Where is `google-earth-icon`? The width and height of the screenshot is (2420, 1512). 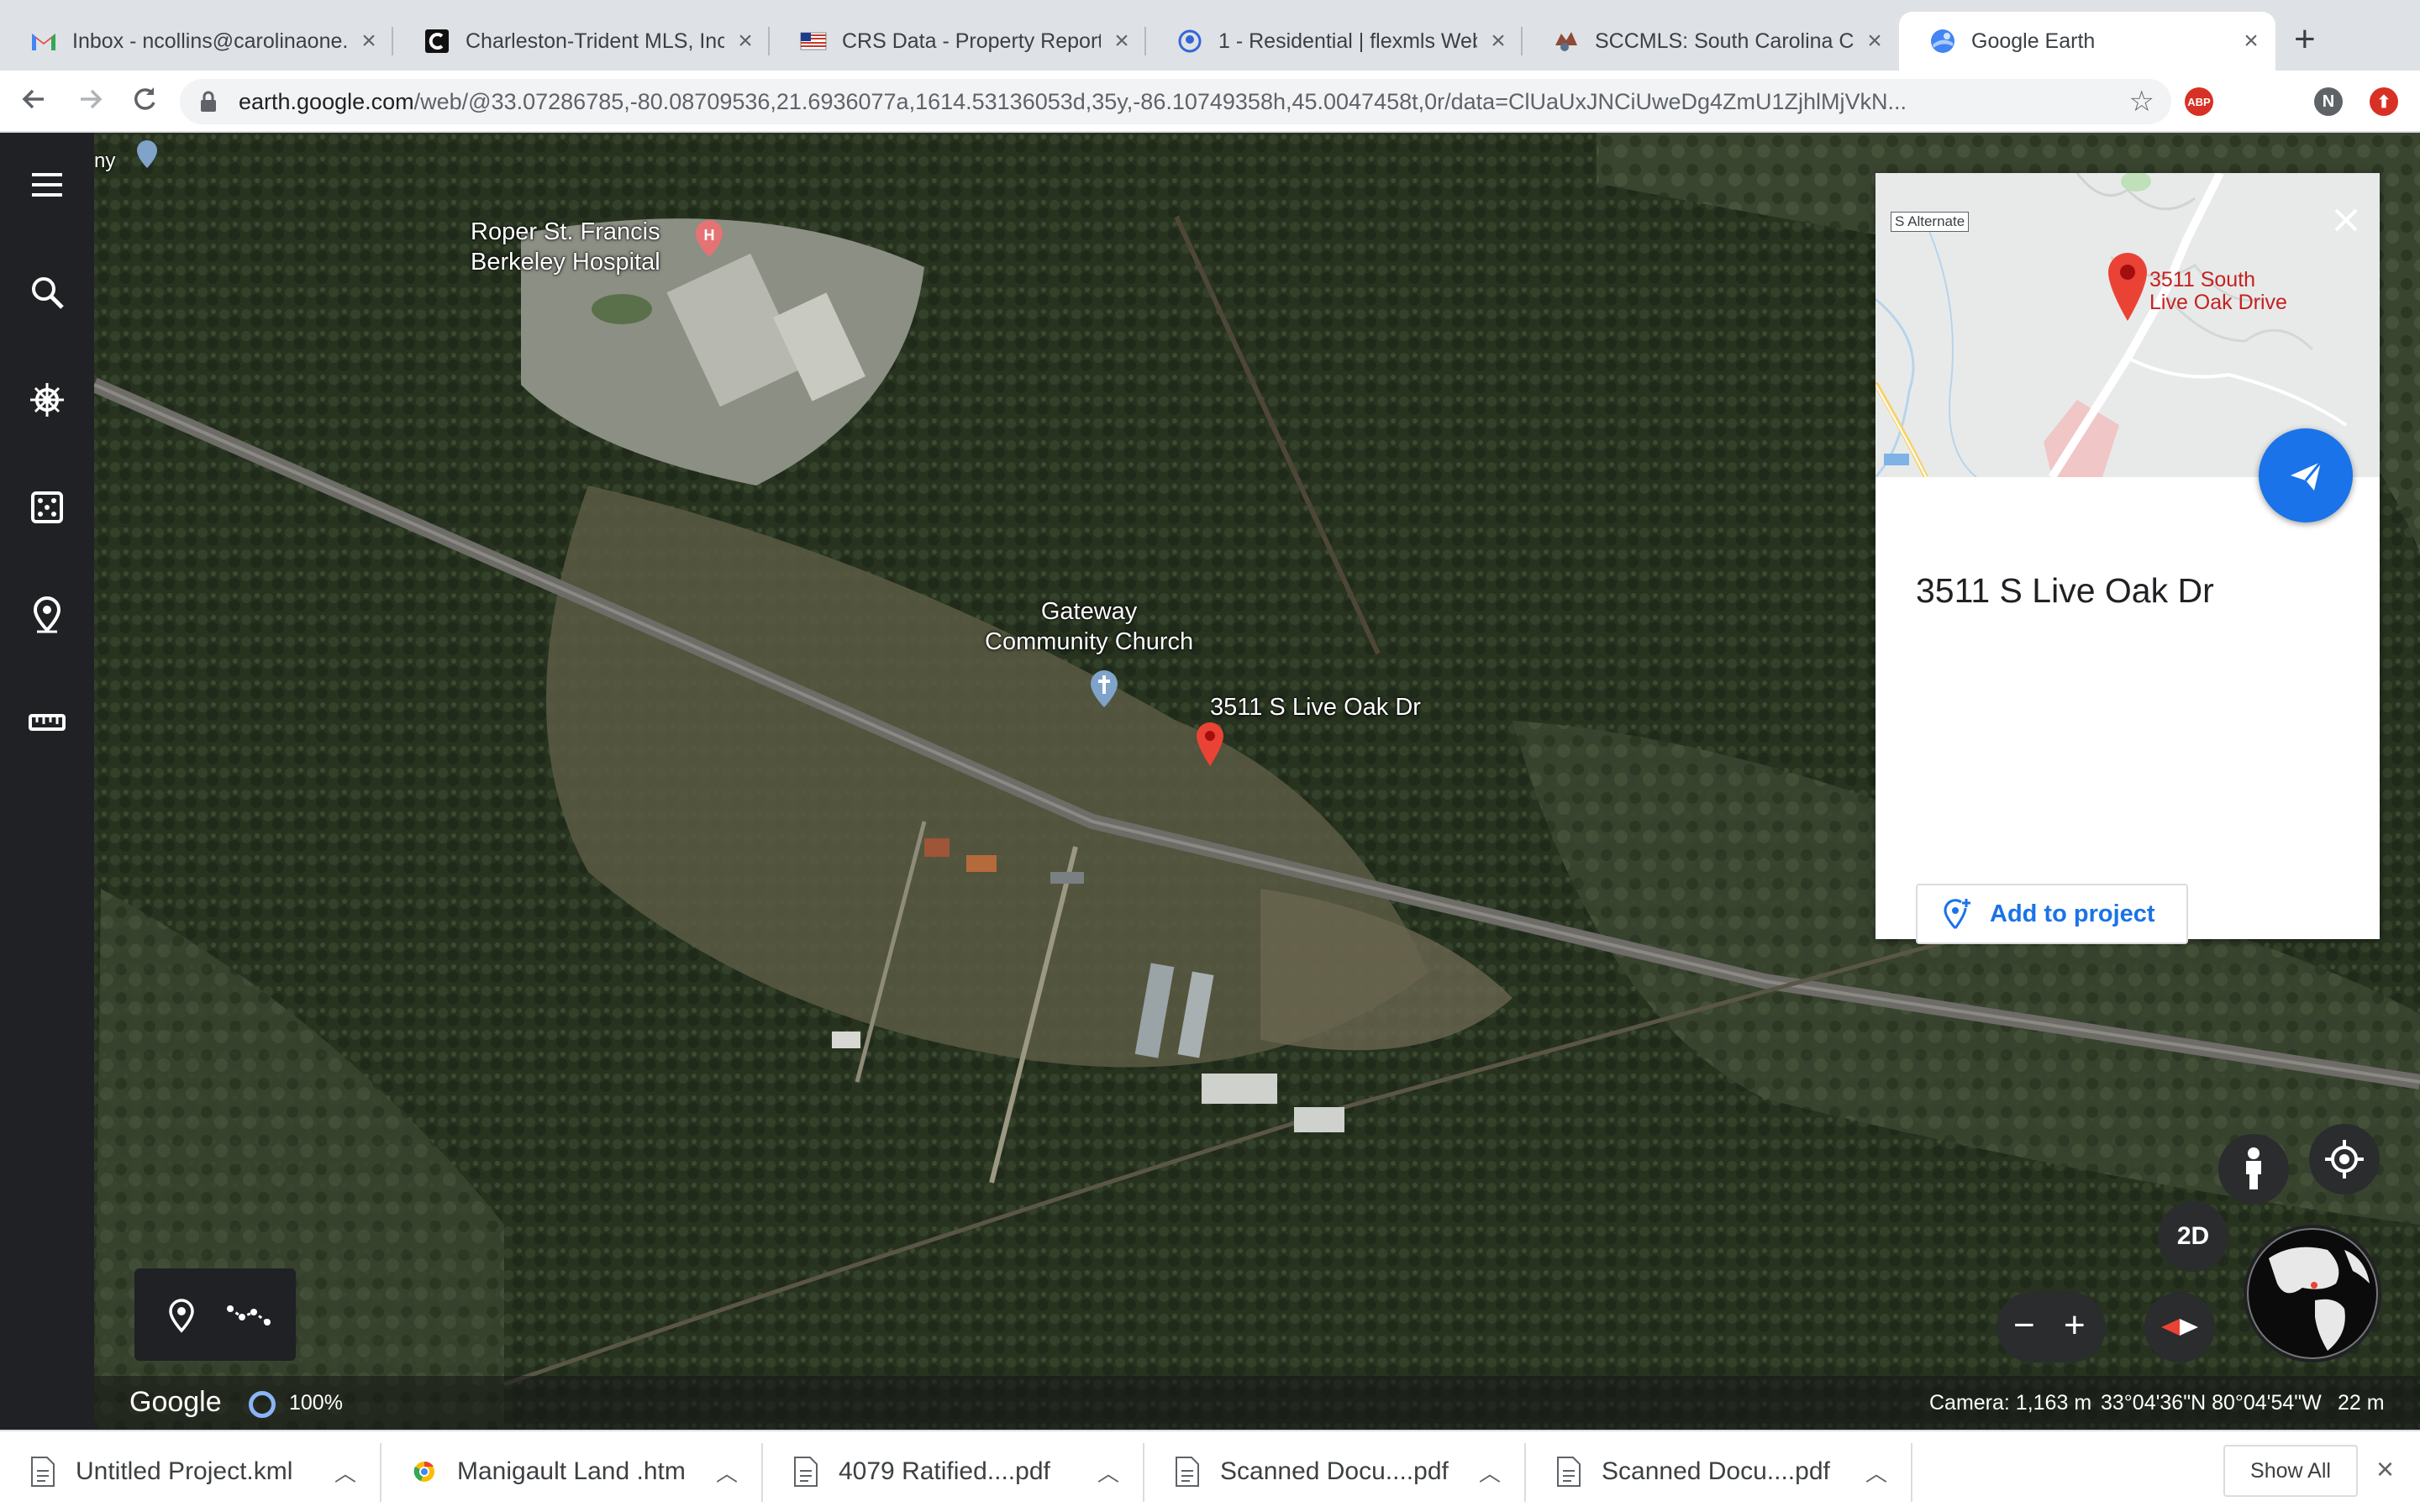
google-earth-icon is located at coordinates (1942, 41).